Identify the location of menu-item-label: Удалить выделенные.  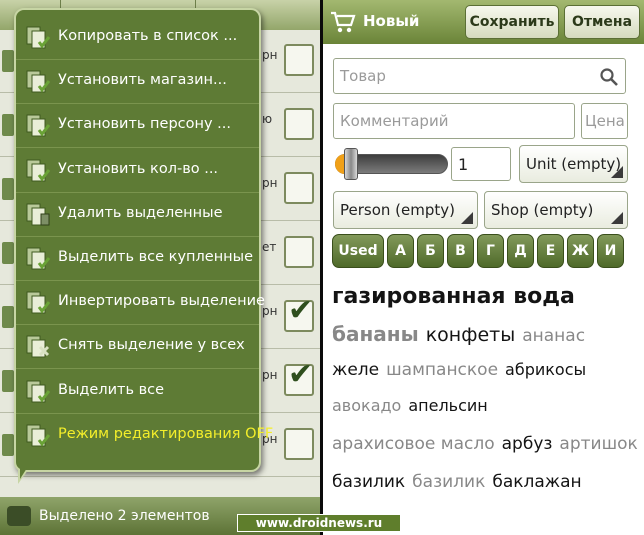
(140, 212).